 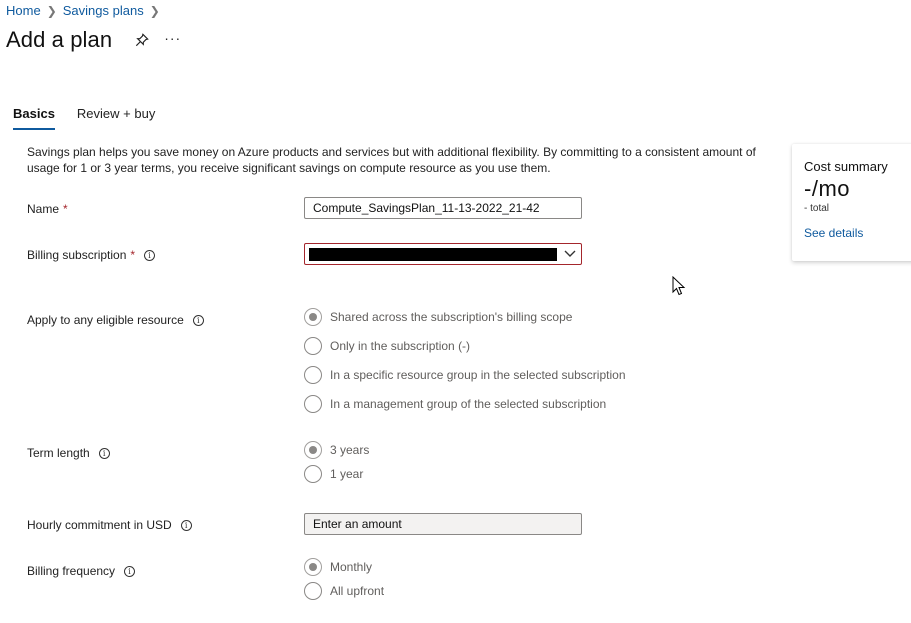 What do you see at coordinates (400, 346) in the screenshot?
I see `radio-label: Only in the subscription (-)` at bounding box center [400, 346].